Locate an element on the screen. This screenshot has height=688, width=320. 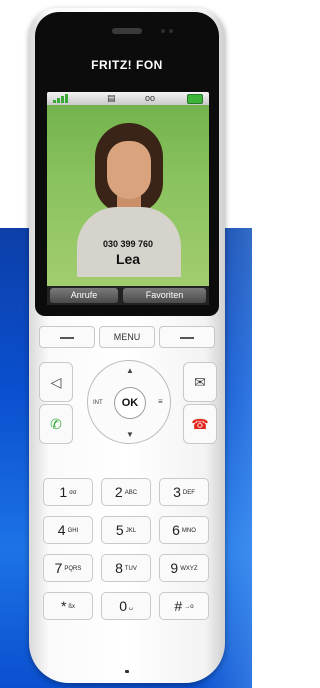
status-bar: ▤ oo is located at coordinates (128, 98).